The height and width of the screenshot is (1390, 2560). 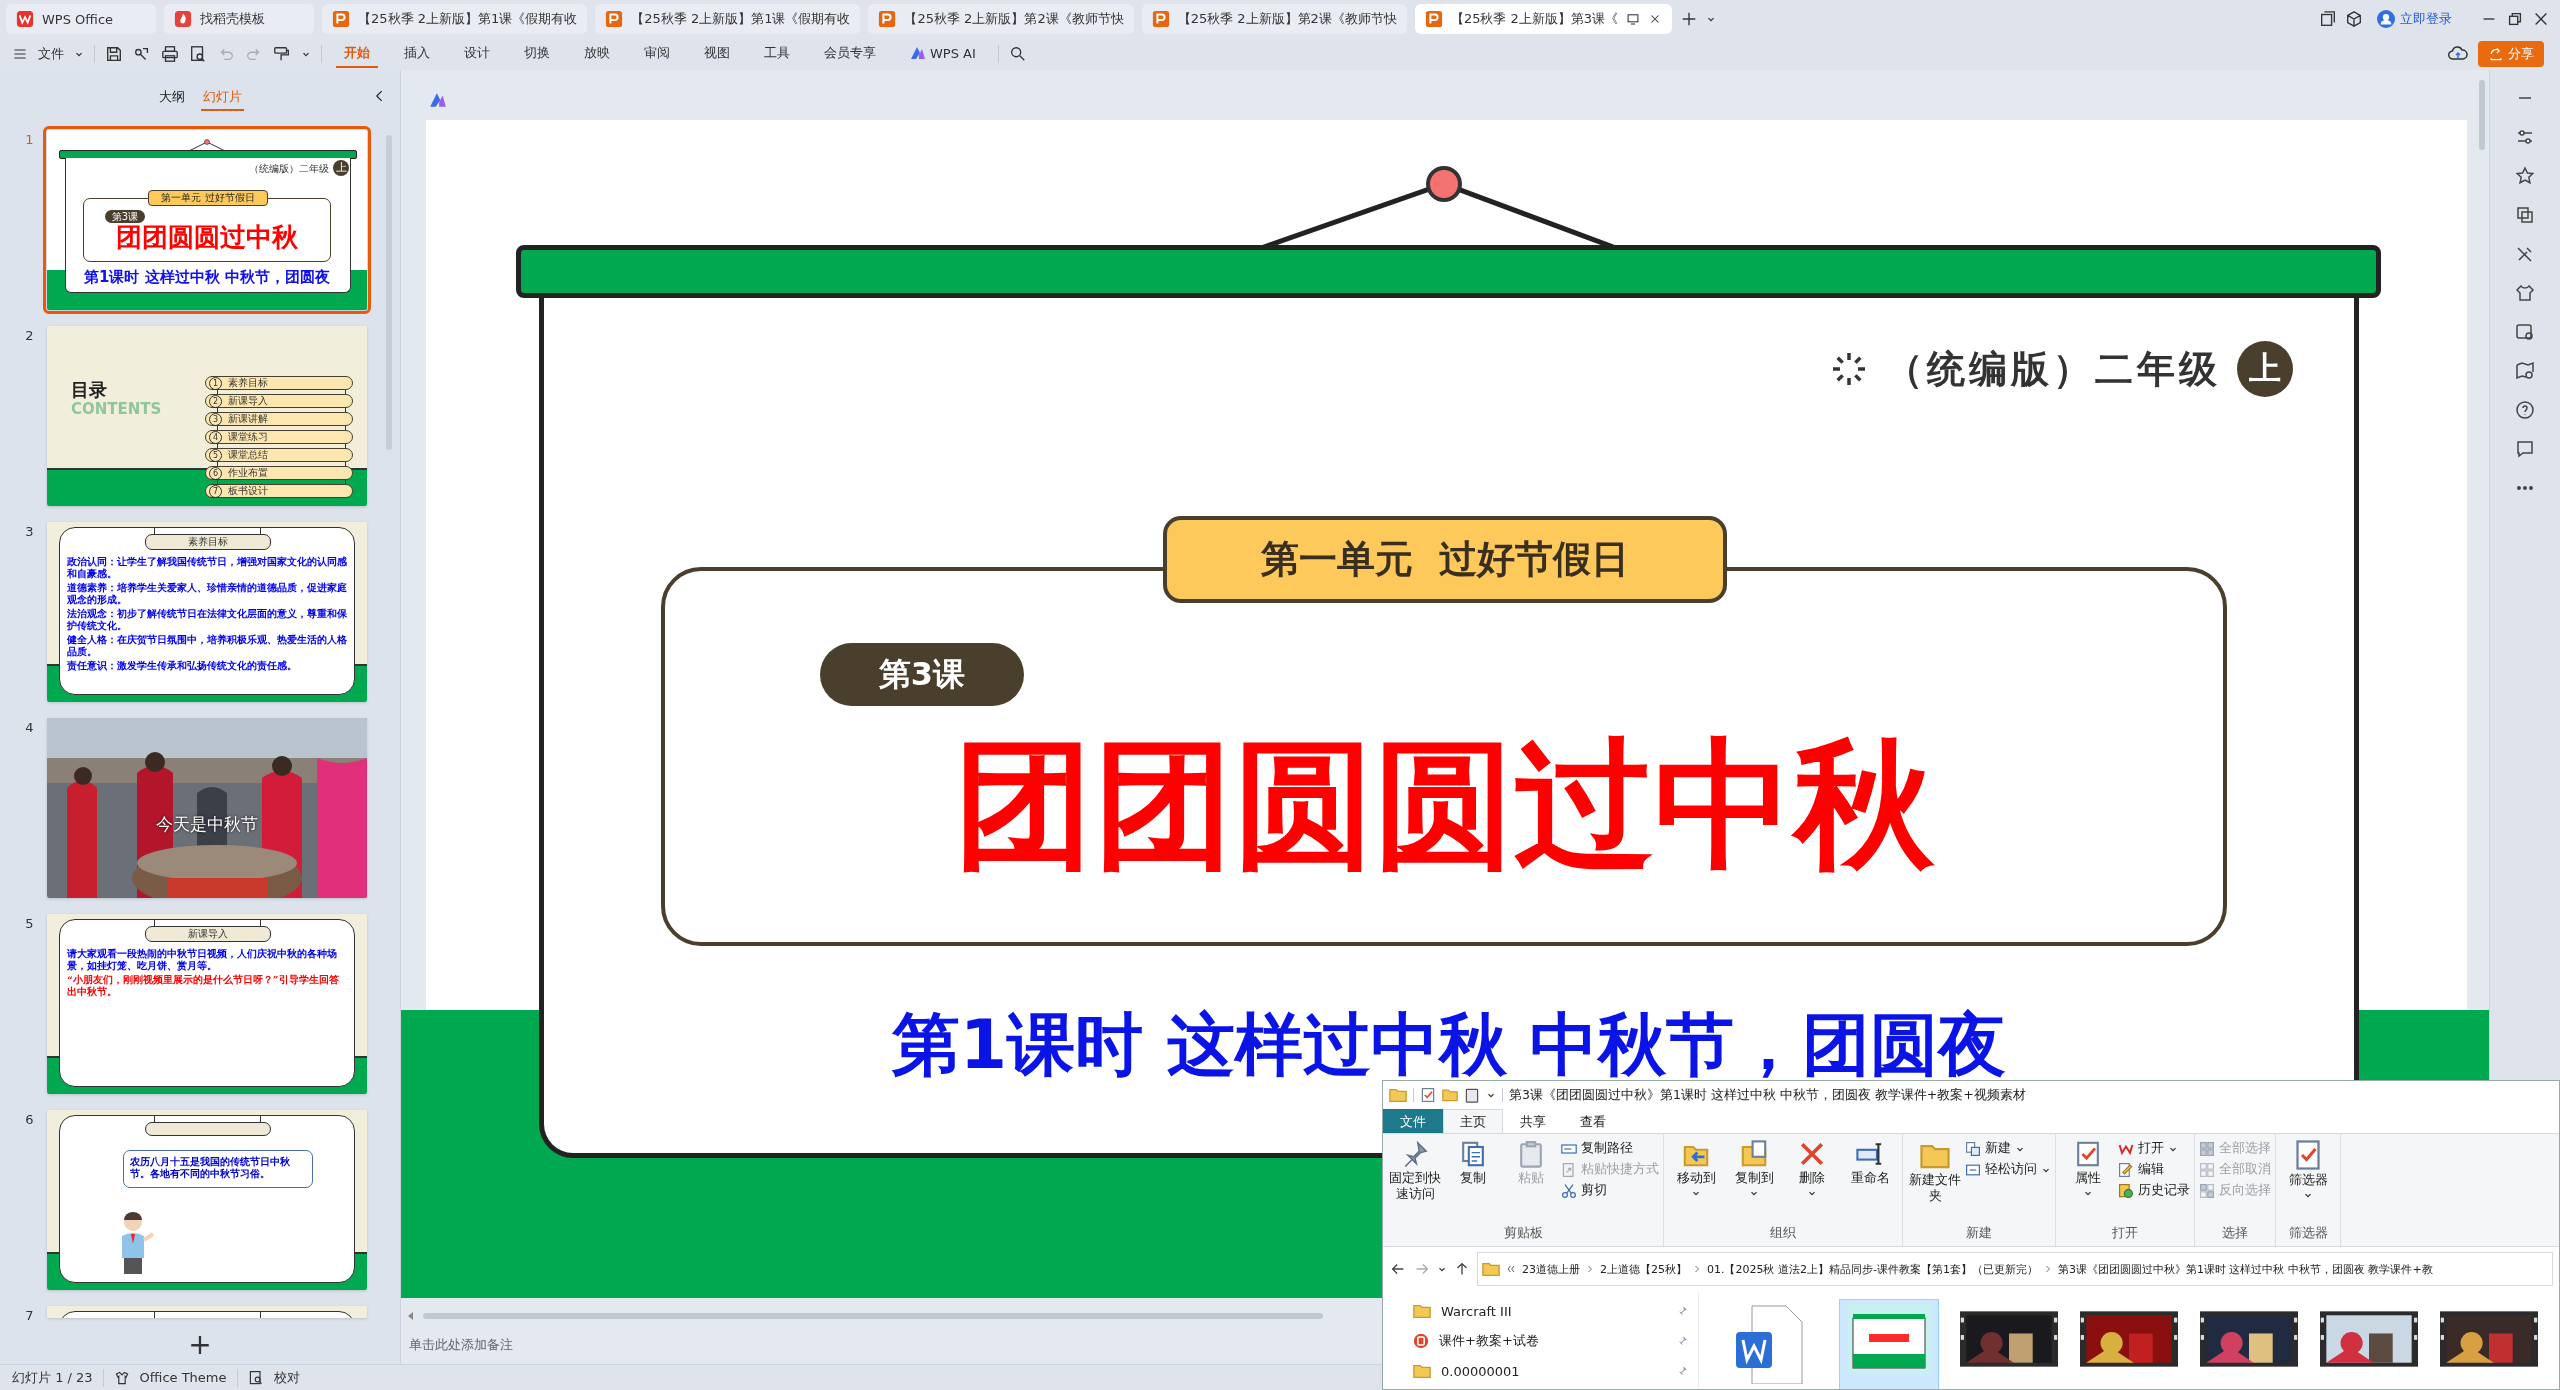 I want to click on properties-icon, so click(x=1428, y=1095).